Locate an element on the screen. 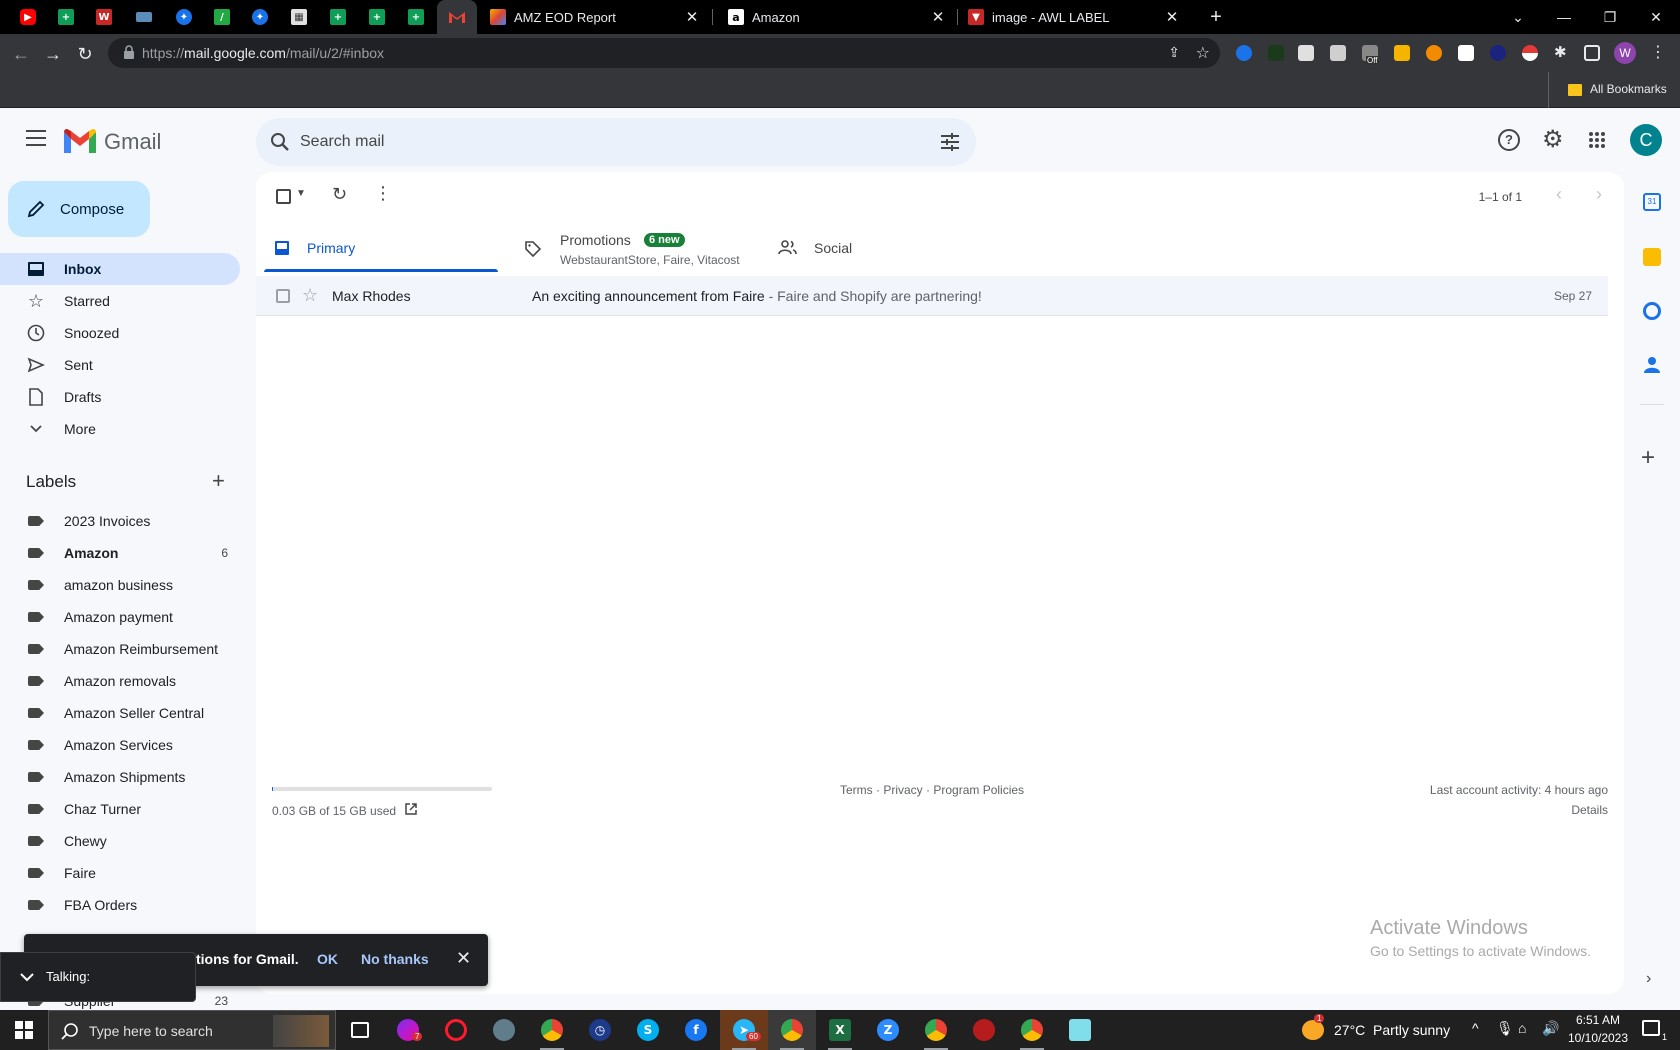  tab-primary: Primary is located at coordinates (381, 248).